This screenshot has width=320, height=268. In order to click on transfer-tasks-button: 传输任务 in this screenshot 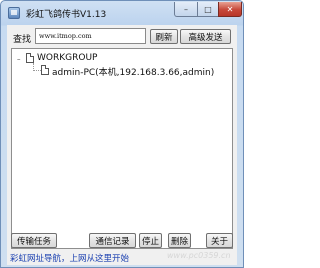, I will do `click(34, 240)`.